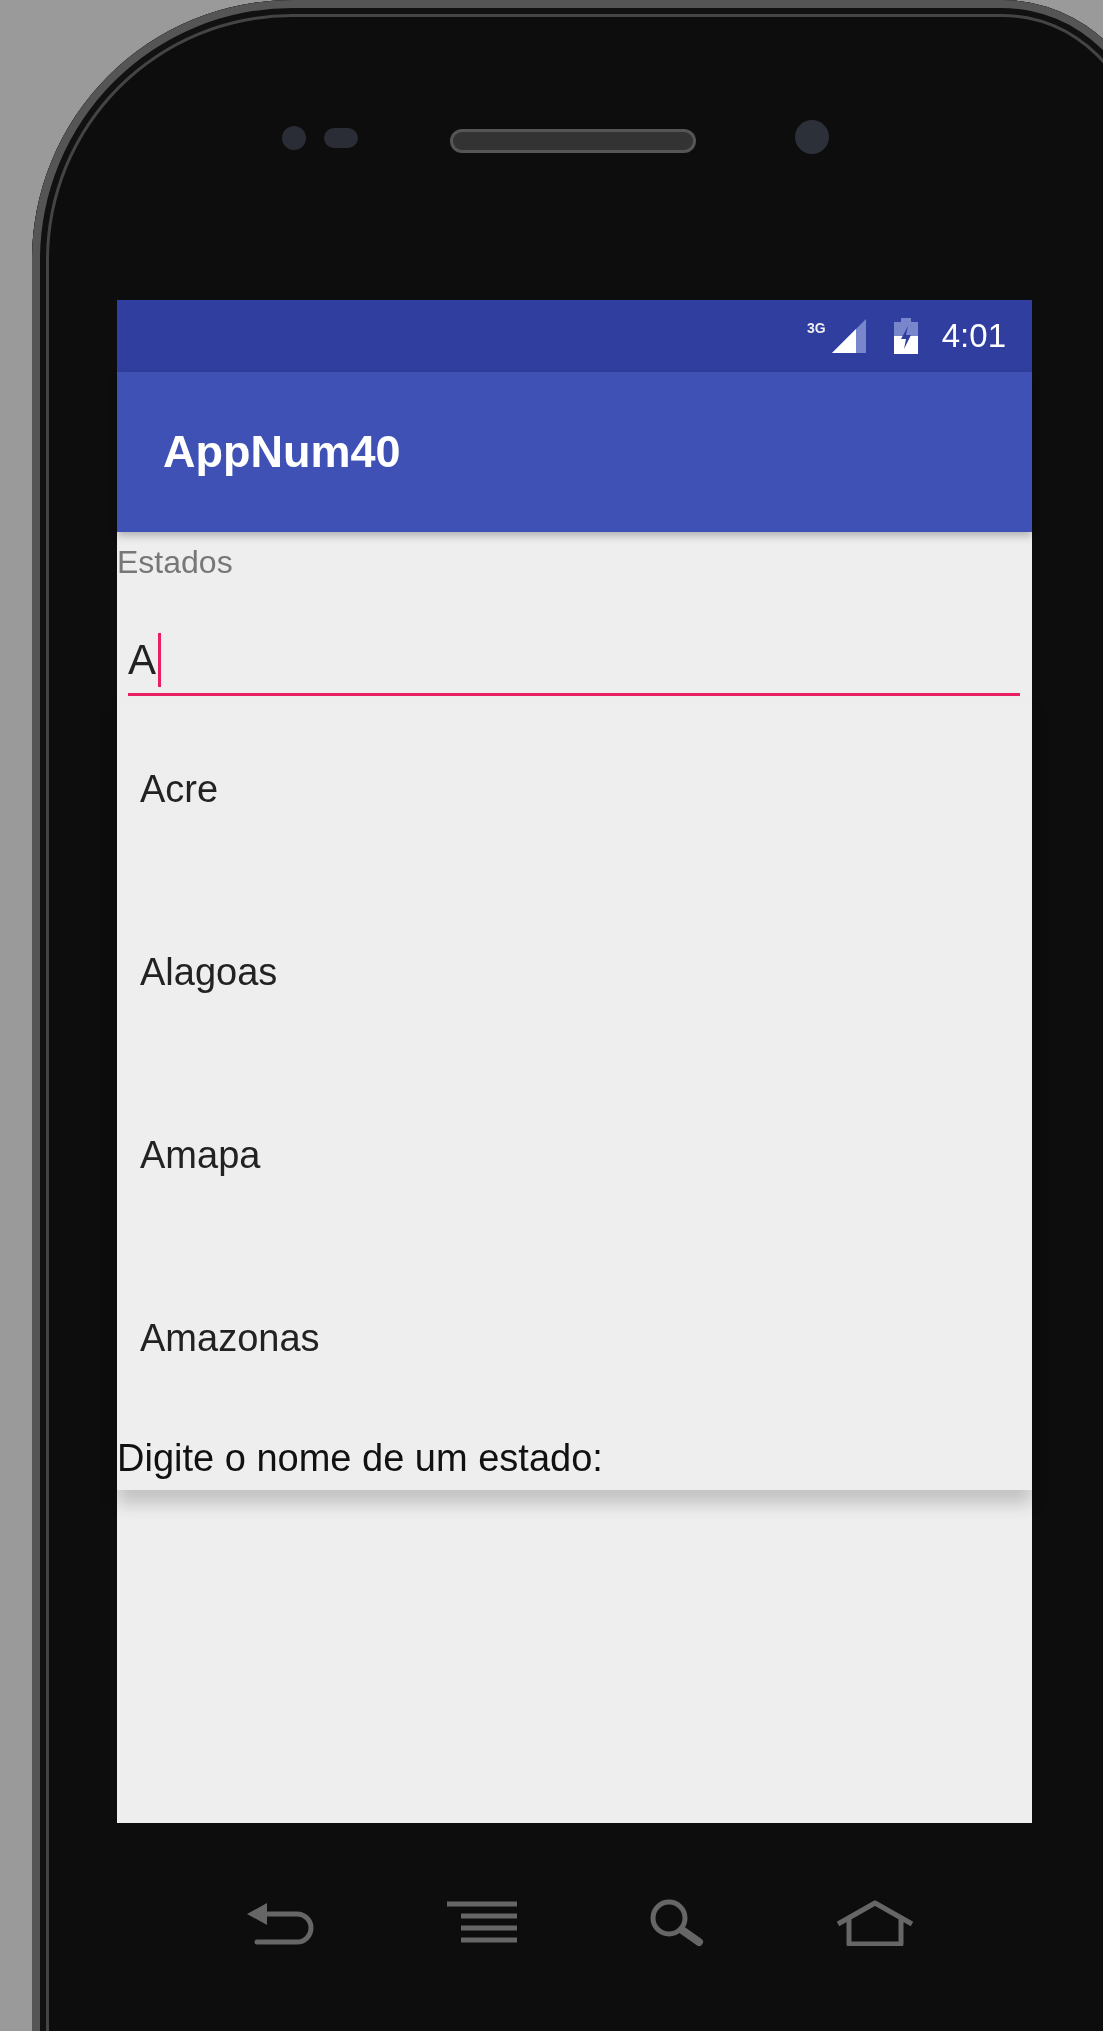 The image size is (1103, 2031). Describe the element at coordinates (197, 972) in the screenshot. I see `suggestion-item: Alagoas` at that location.